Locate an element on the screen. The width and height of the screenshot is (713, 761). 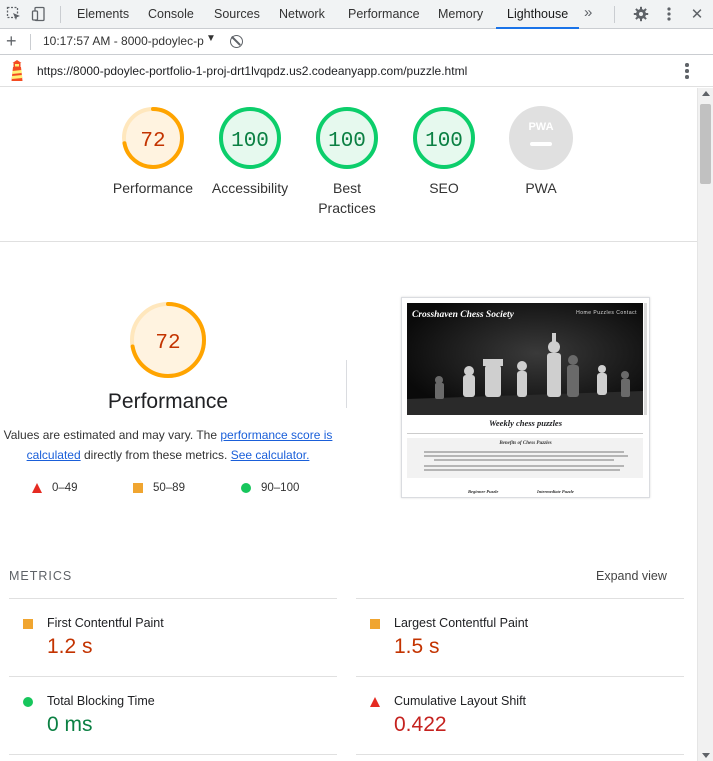
performance-main-gauge: 72 is located at coordinates (168, 340).